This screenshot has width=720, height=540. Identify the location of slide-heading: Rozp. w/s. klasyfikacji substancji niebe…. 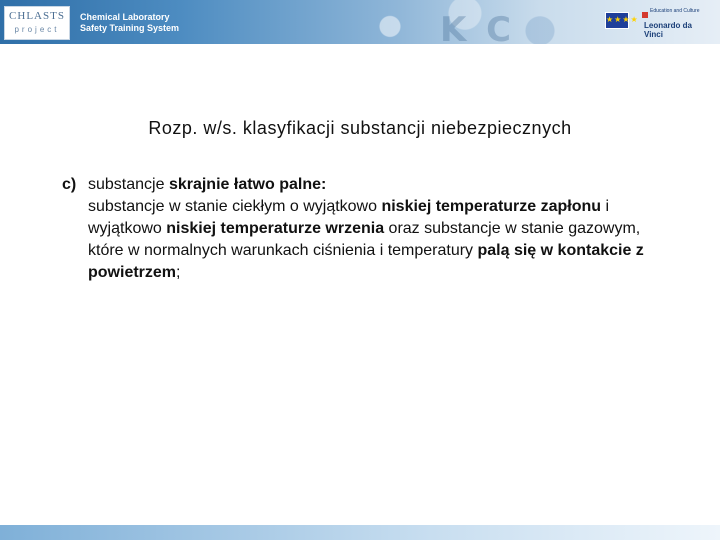
(360, 128).